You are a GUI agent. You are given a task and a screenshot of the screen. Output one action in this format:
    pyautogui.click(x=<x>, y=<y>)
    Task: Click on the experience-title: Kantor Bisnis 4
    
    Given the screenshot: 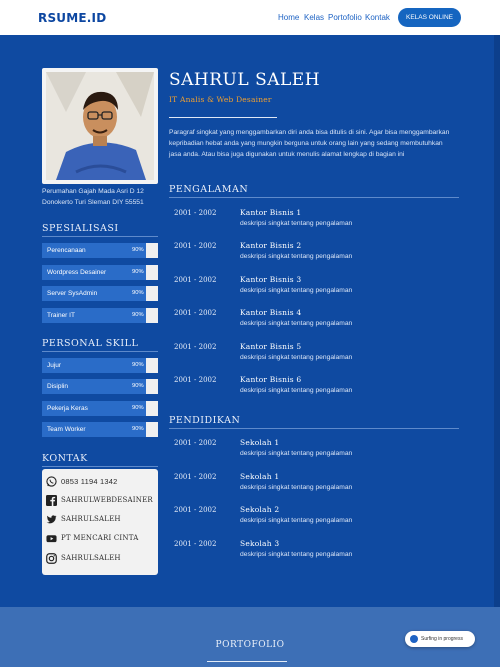 What is the action you would take?
    pyautogui.click(x=271, y=312)
    